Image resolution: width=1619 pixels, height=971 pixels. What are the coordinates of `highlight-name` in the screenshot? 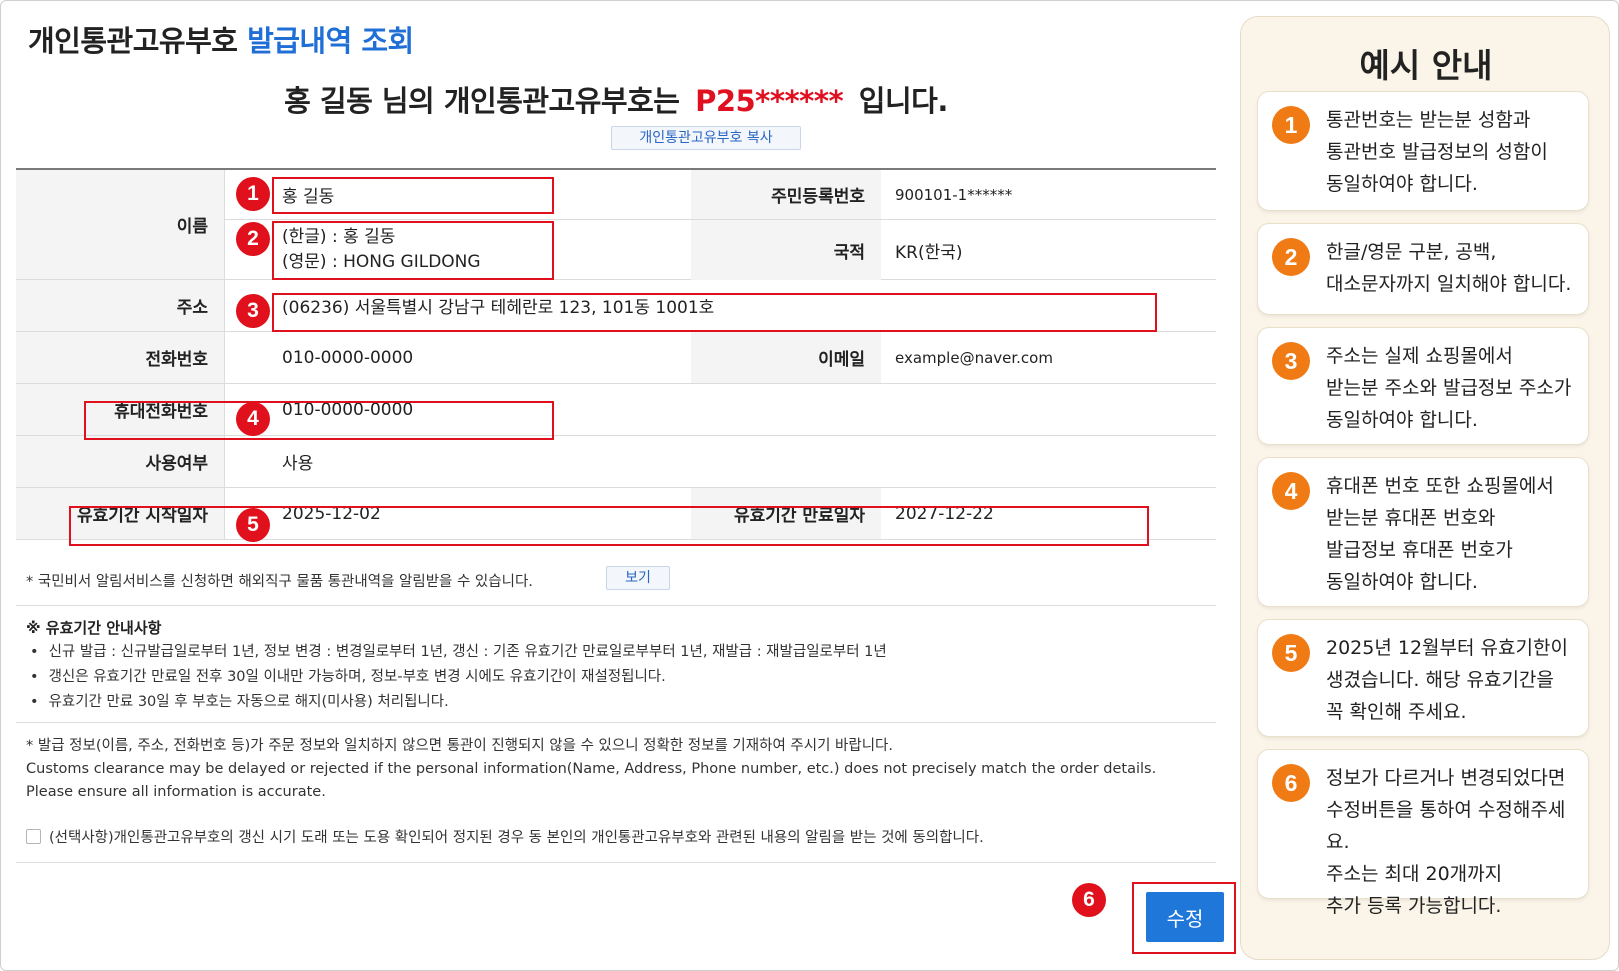 It's located at (413, 195).